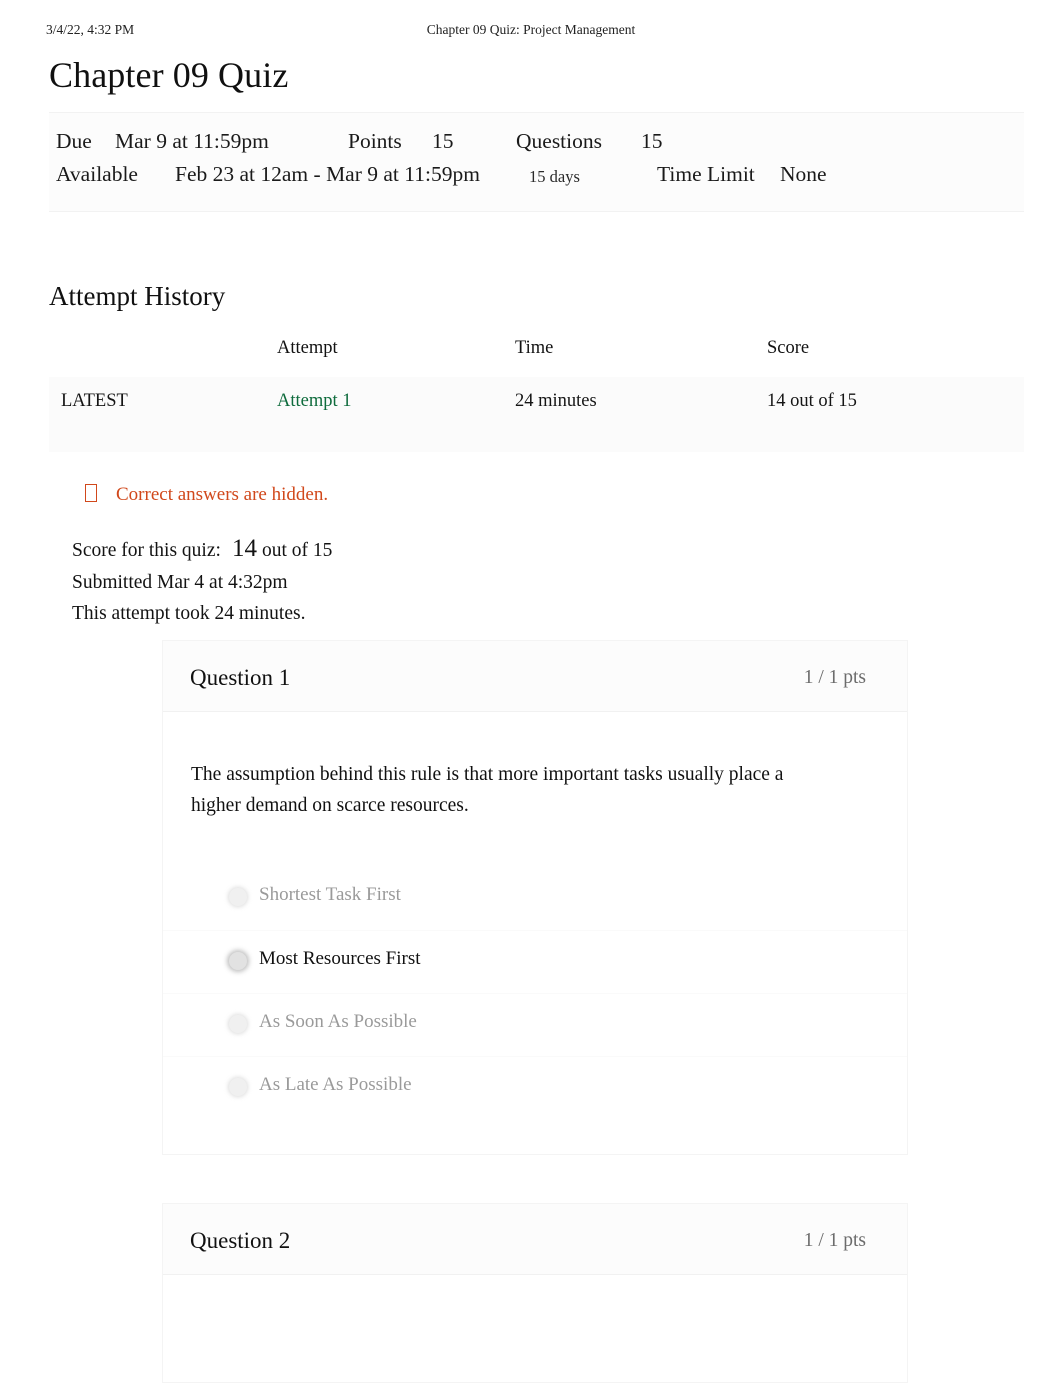 This screenshot has height=1383, width=1062. Describe the element at coordinates (338, 1021) in the screenshot. I see `answer-label: As Soon As Possible` at that location.